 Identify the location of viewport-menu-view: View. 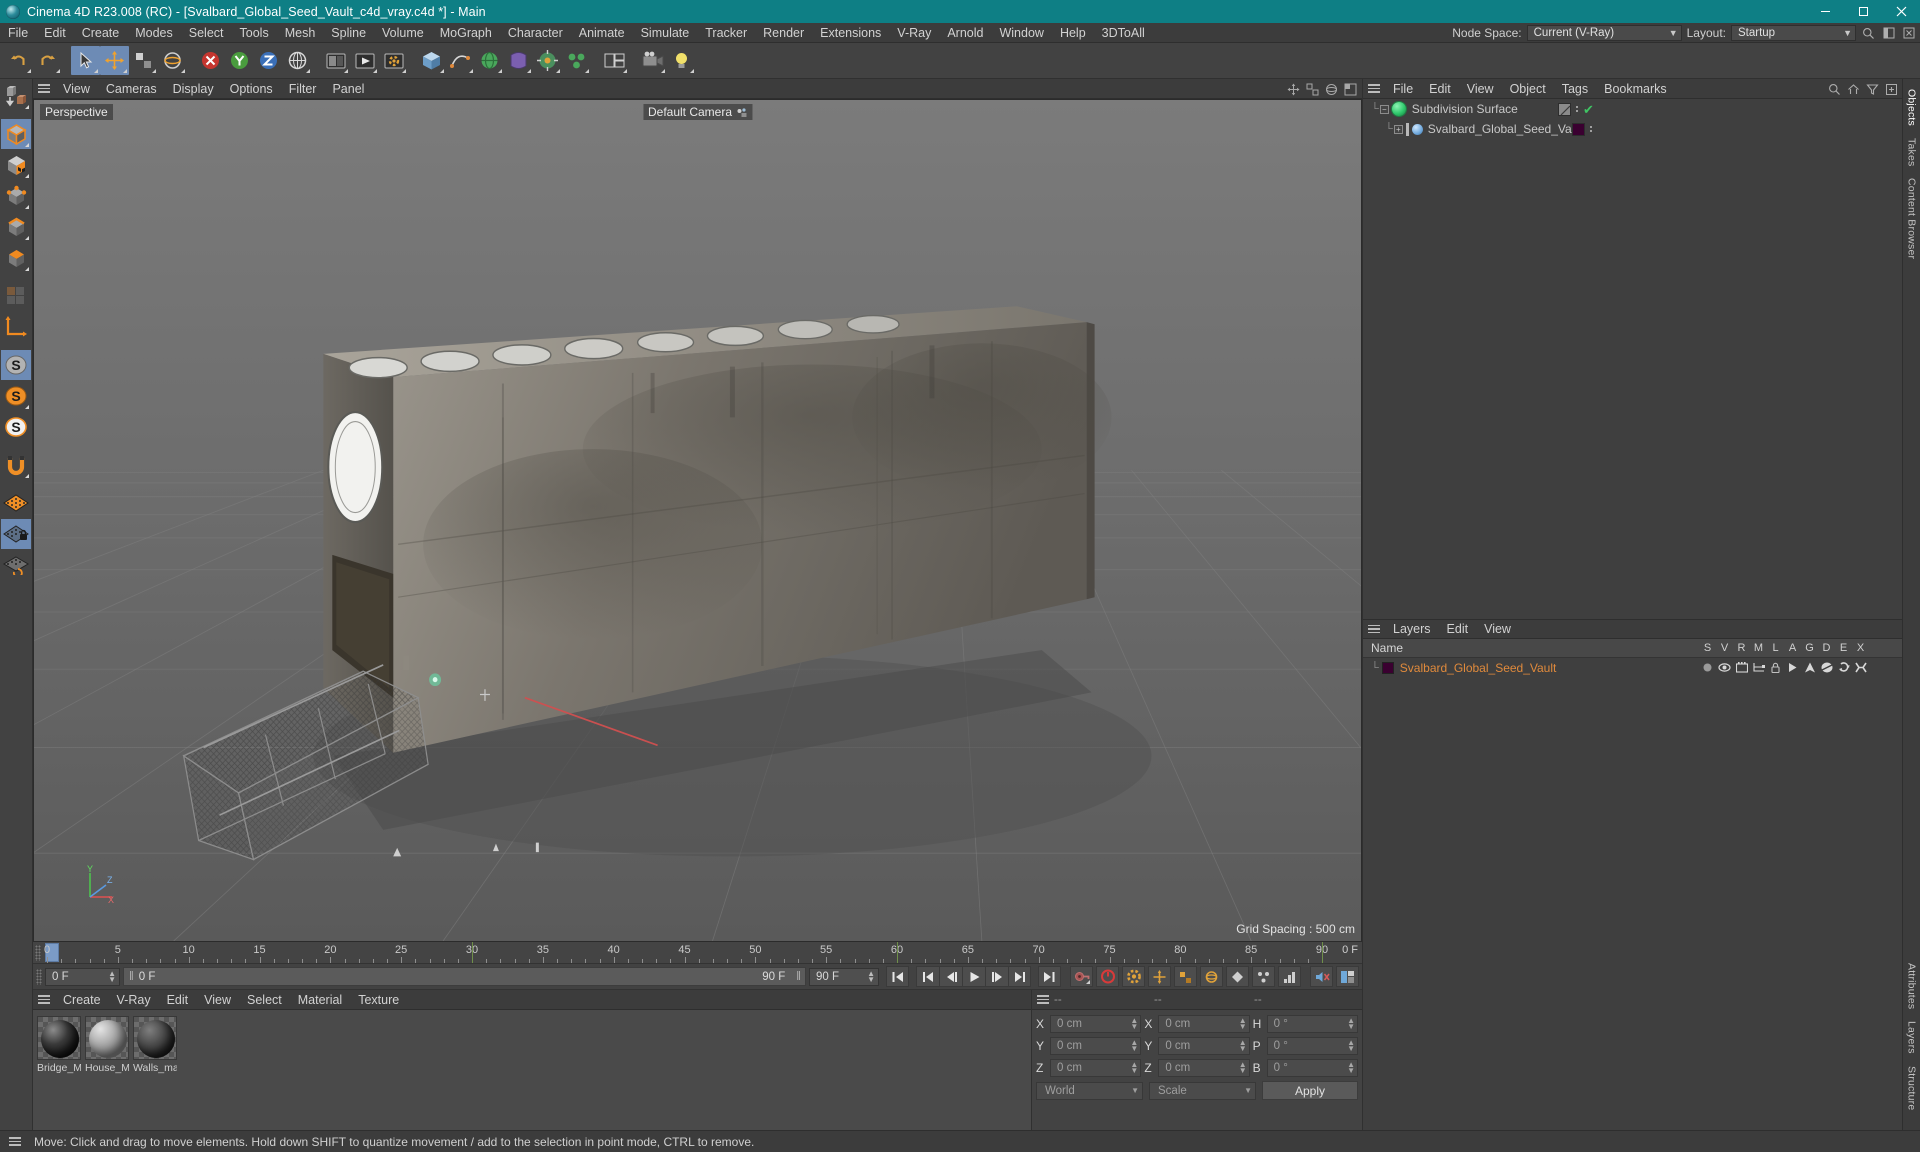
(76, 89).